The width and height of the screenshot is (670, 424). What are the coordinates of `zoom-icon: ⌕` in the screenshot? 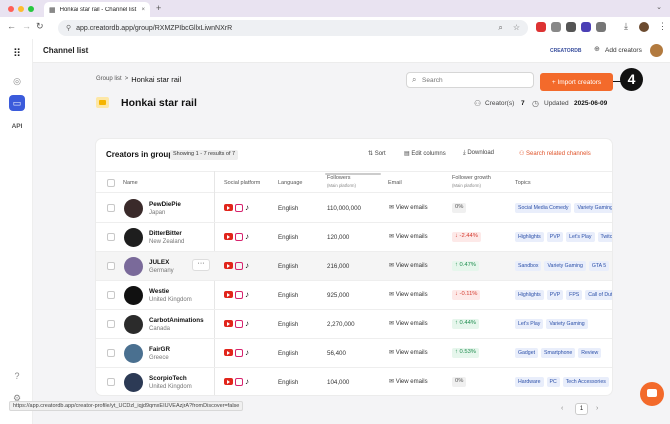 It's located at (500, 28).